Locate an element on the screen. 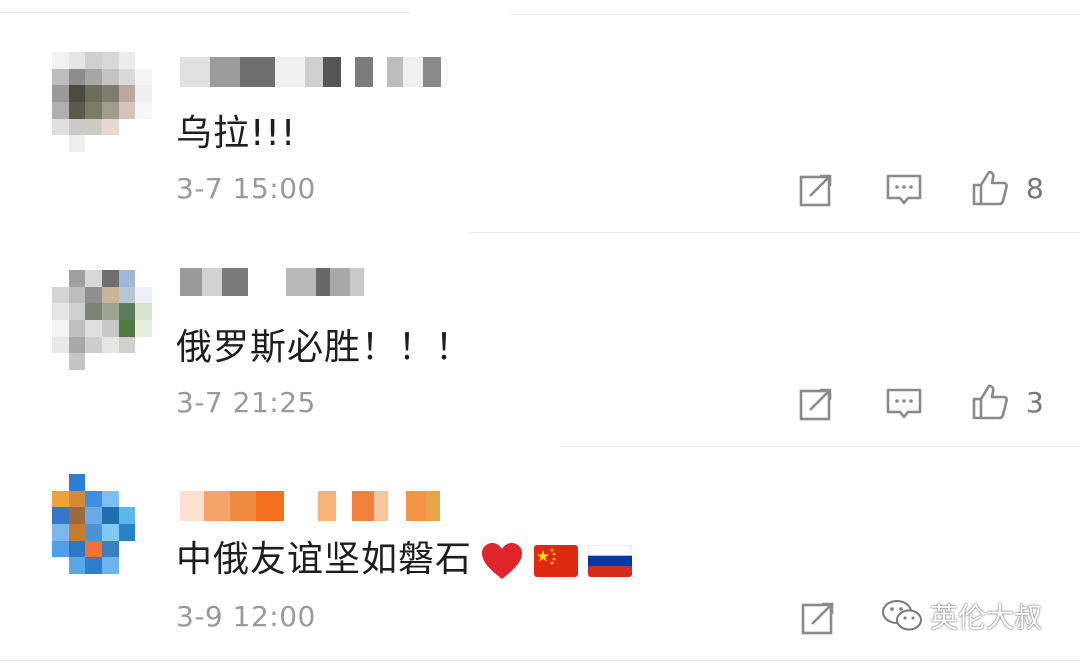  bottom-divider is located at coordinates (540, 660).